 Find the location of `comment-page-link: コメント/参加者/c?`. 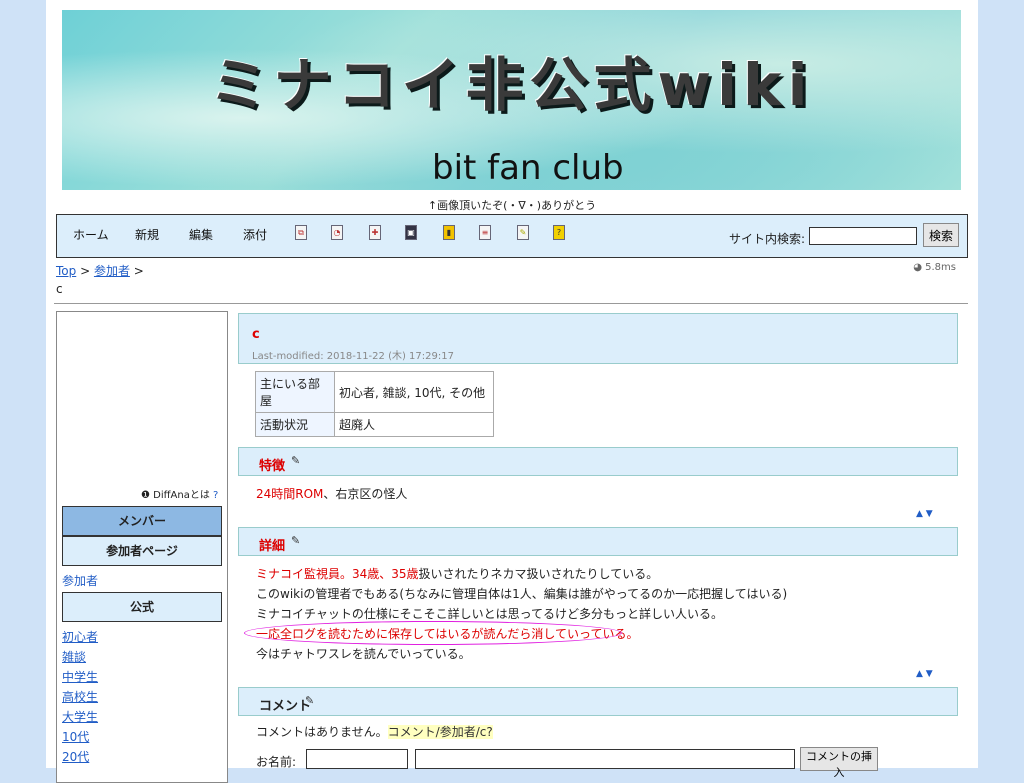

comment-page-link: コメント/参加者/c? is located at coordinates (440, 732).